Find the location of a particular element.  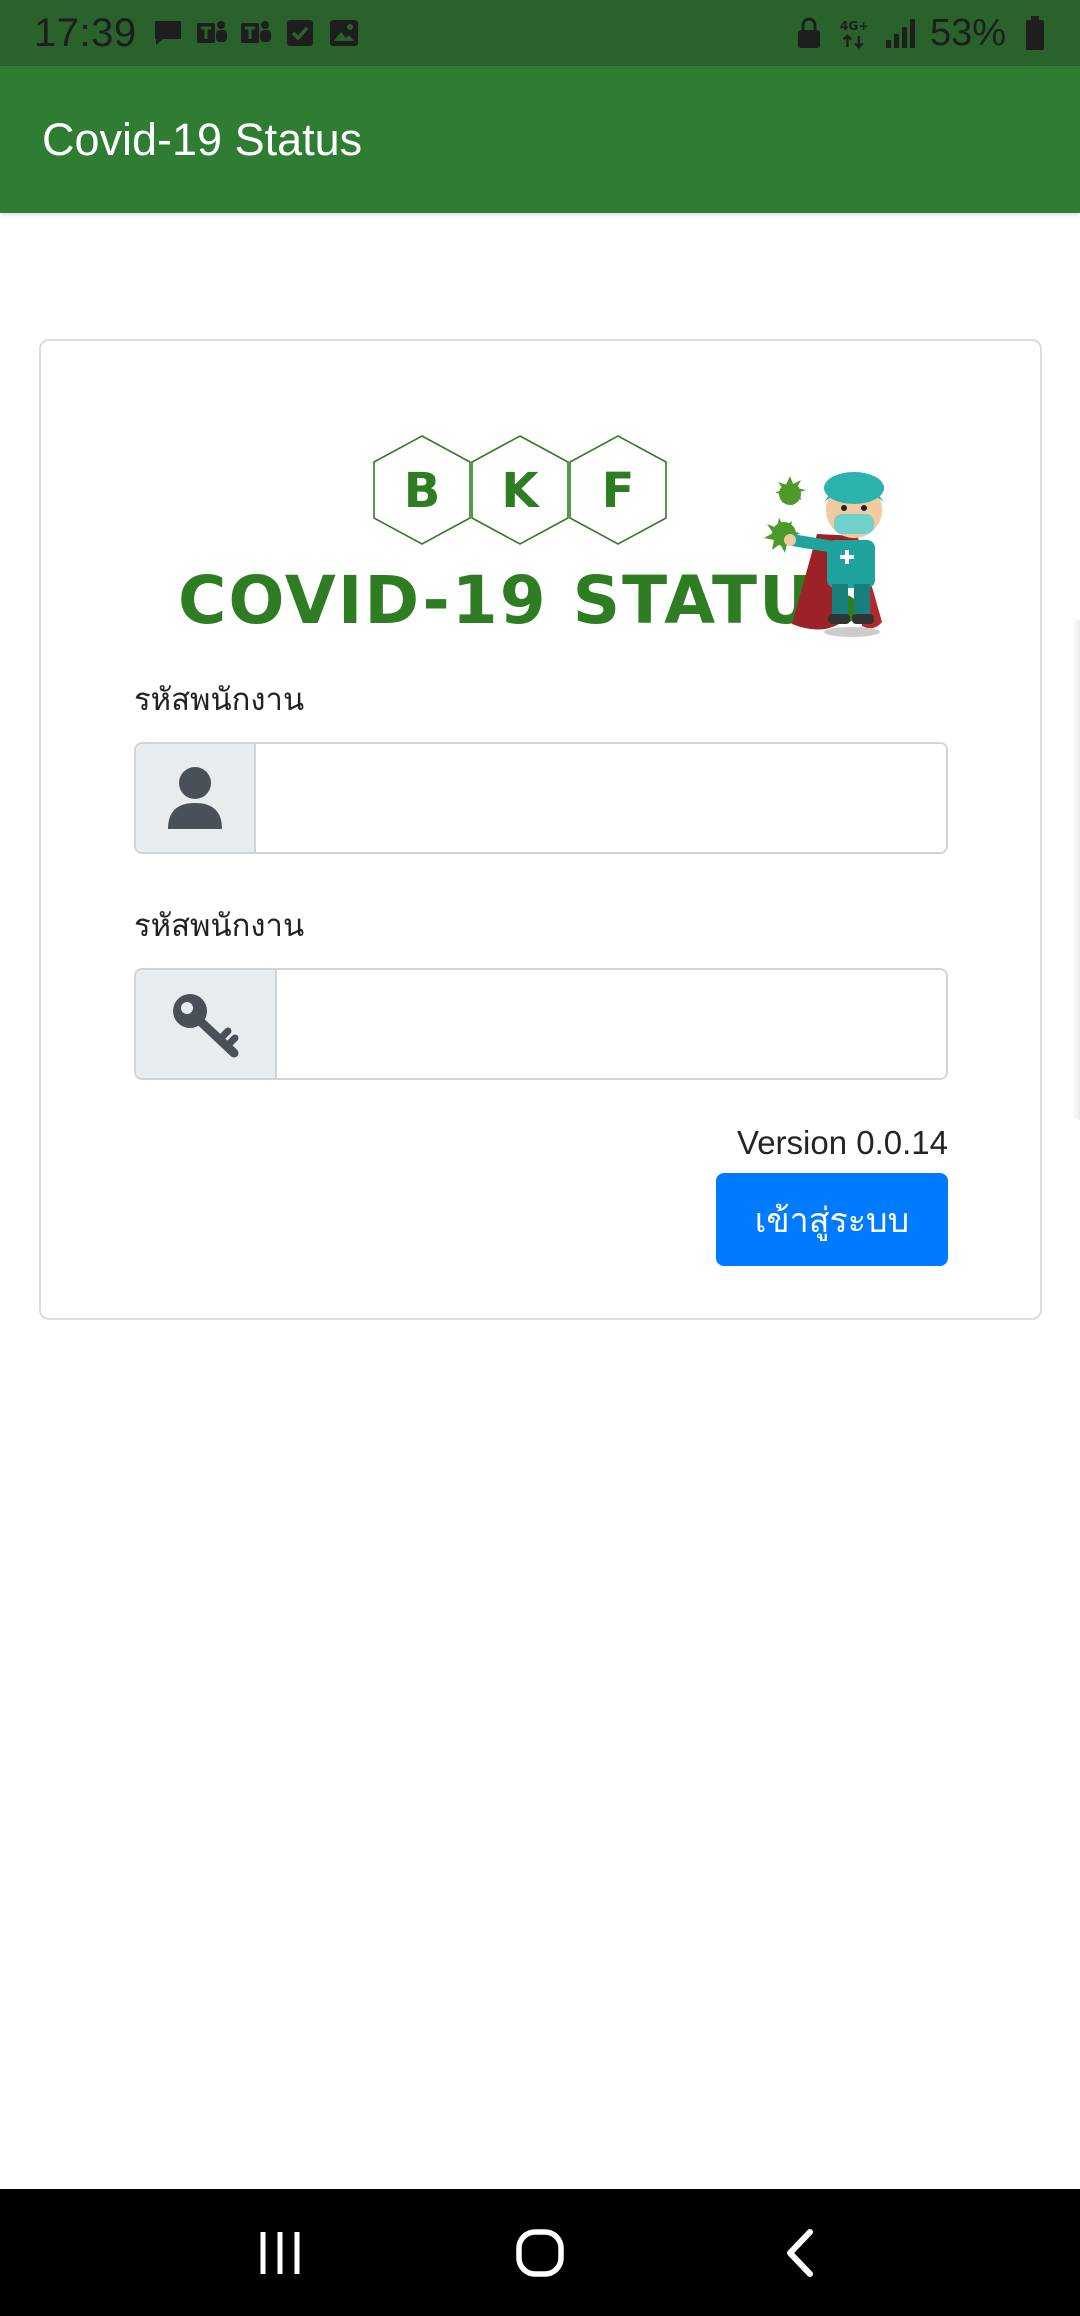

logo-letter-f: F is located at coordinates (618, 491).